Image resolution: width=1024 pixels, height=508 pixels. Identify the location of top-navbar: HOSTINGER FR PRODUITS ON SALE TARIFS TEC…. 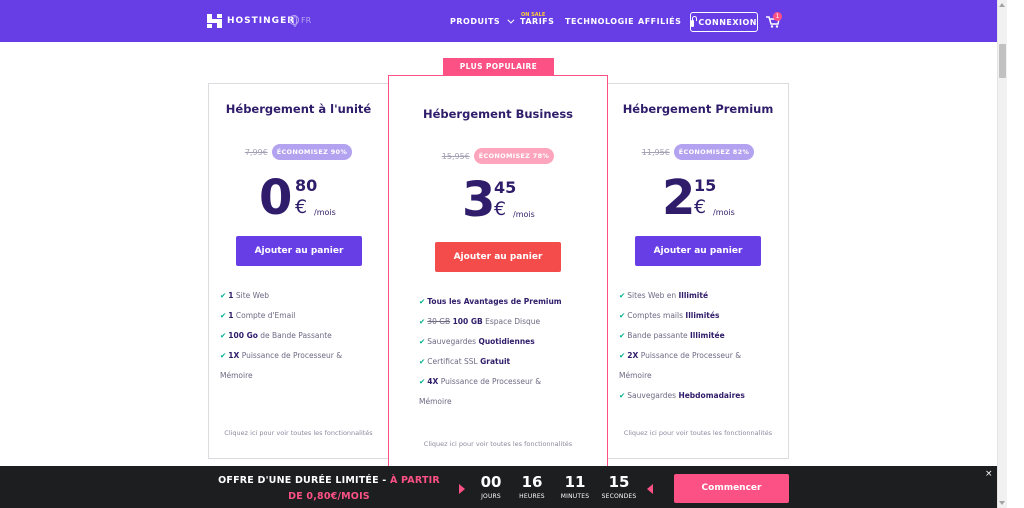
(498, 21).